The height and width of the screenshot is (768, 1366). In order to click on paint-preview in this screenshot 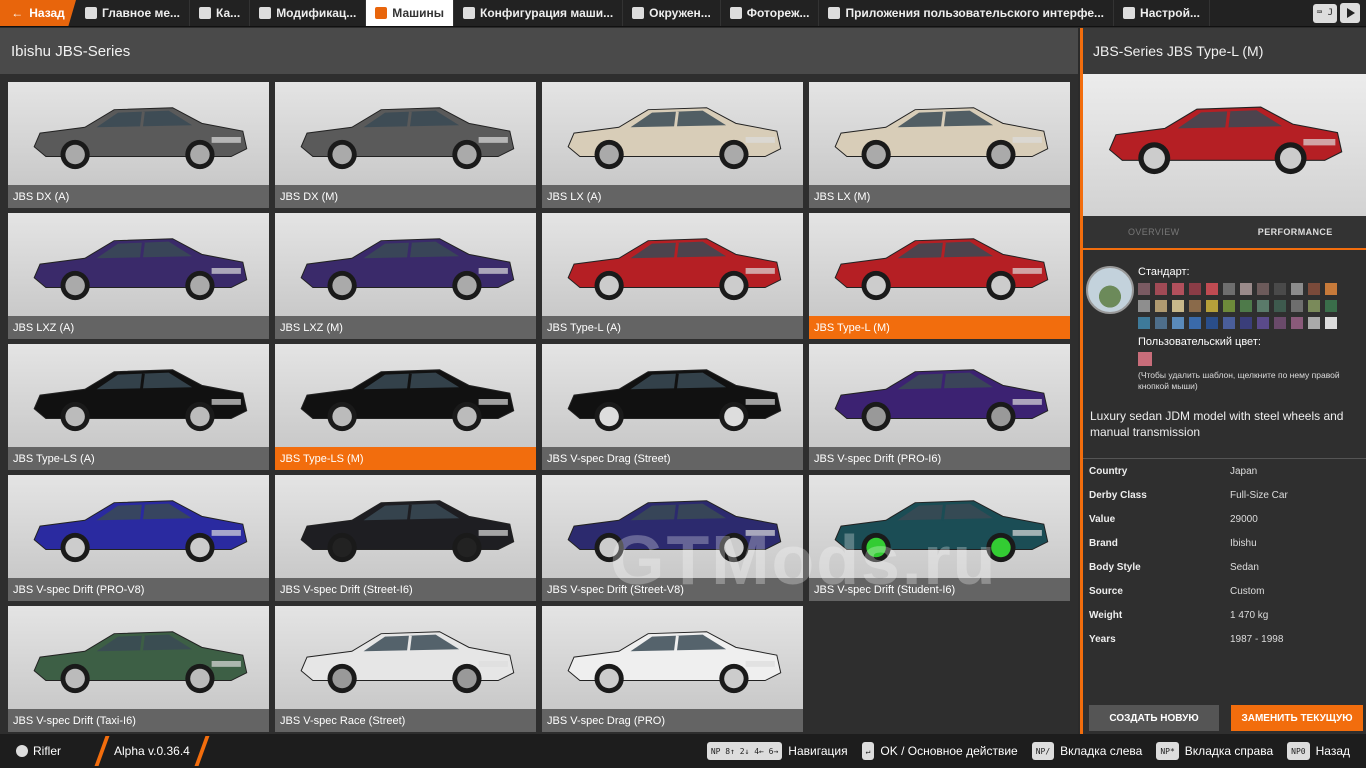, I will do `click(1110, 290)`.